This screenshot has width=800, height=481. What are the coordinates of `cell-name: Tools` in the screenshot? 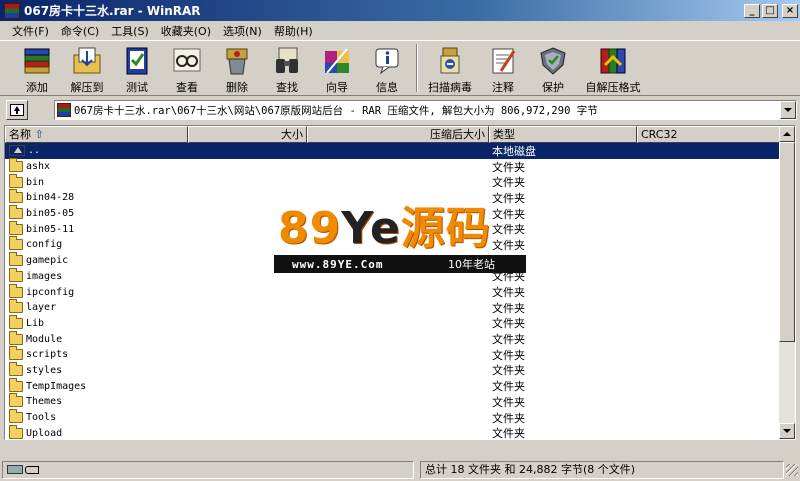 It's located at (96, 416).